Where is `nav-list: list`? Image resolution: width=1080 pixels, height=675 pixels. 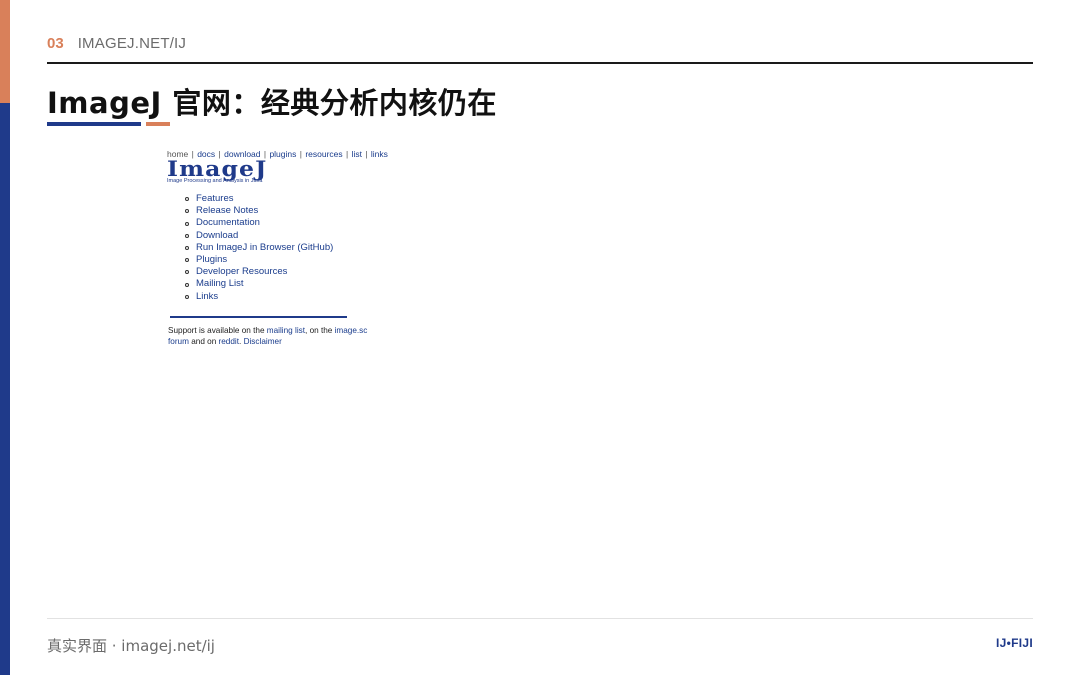
nav-list: list is located at coordinates (357, 154).